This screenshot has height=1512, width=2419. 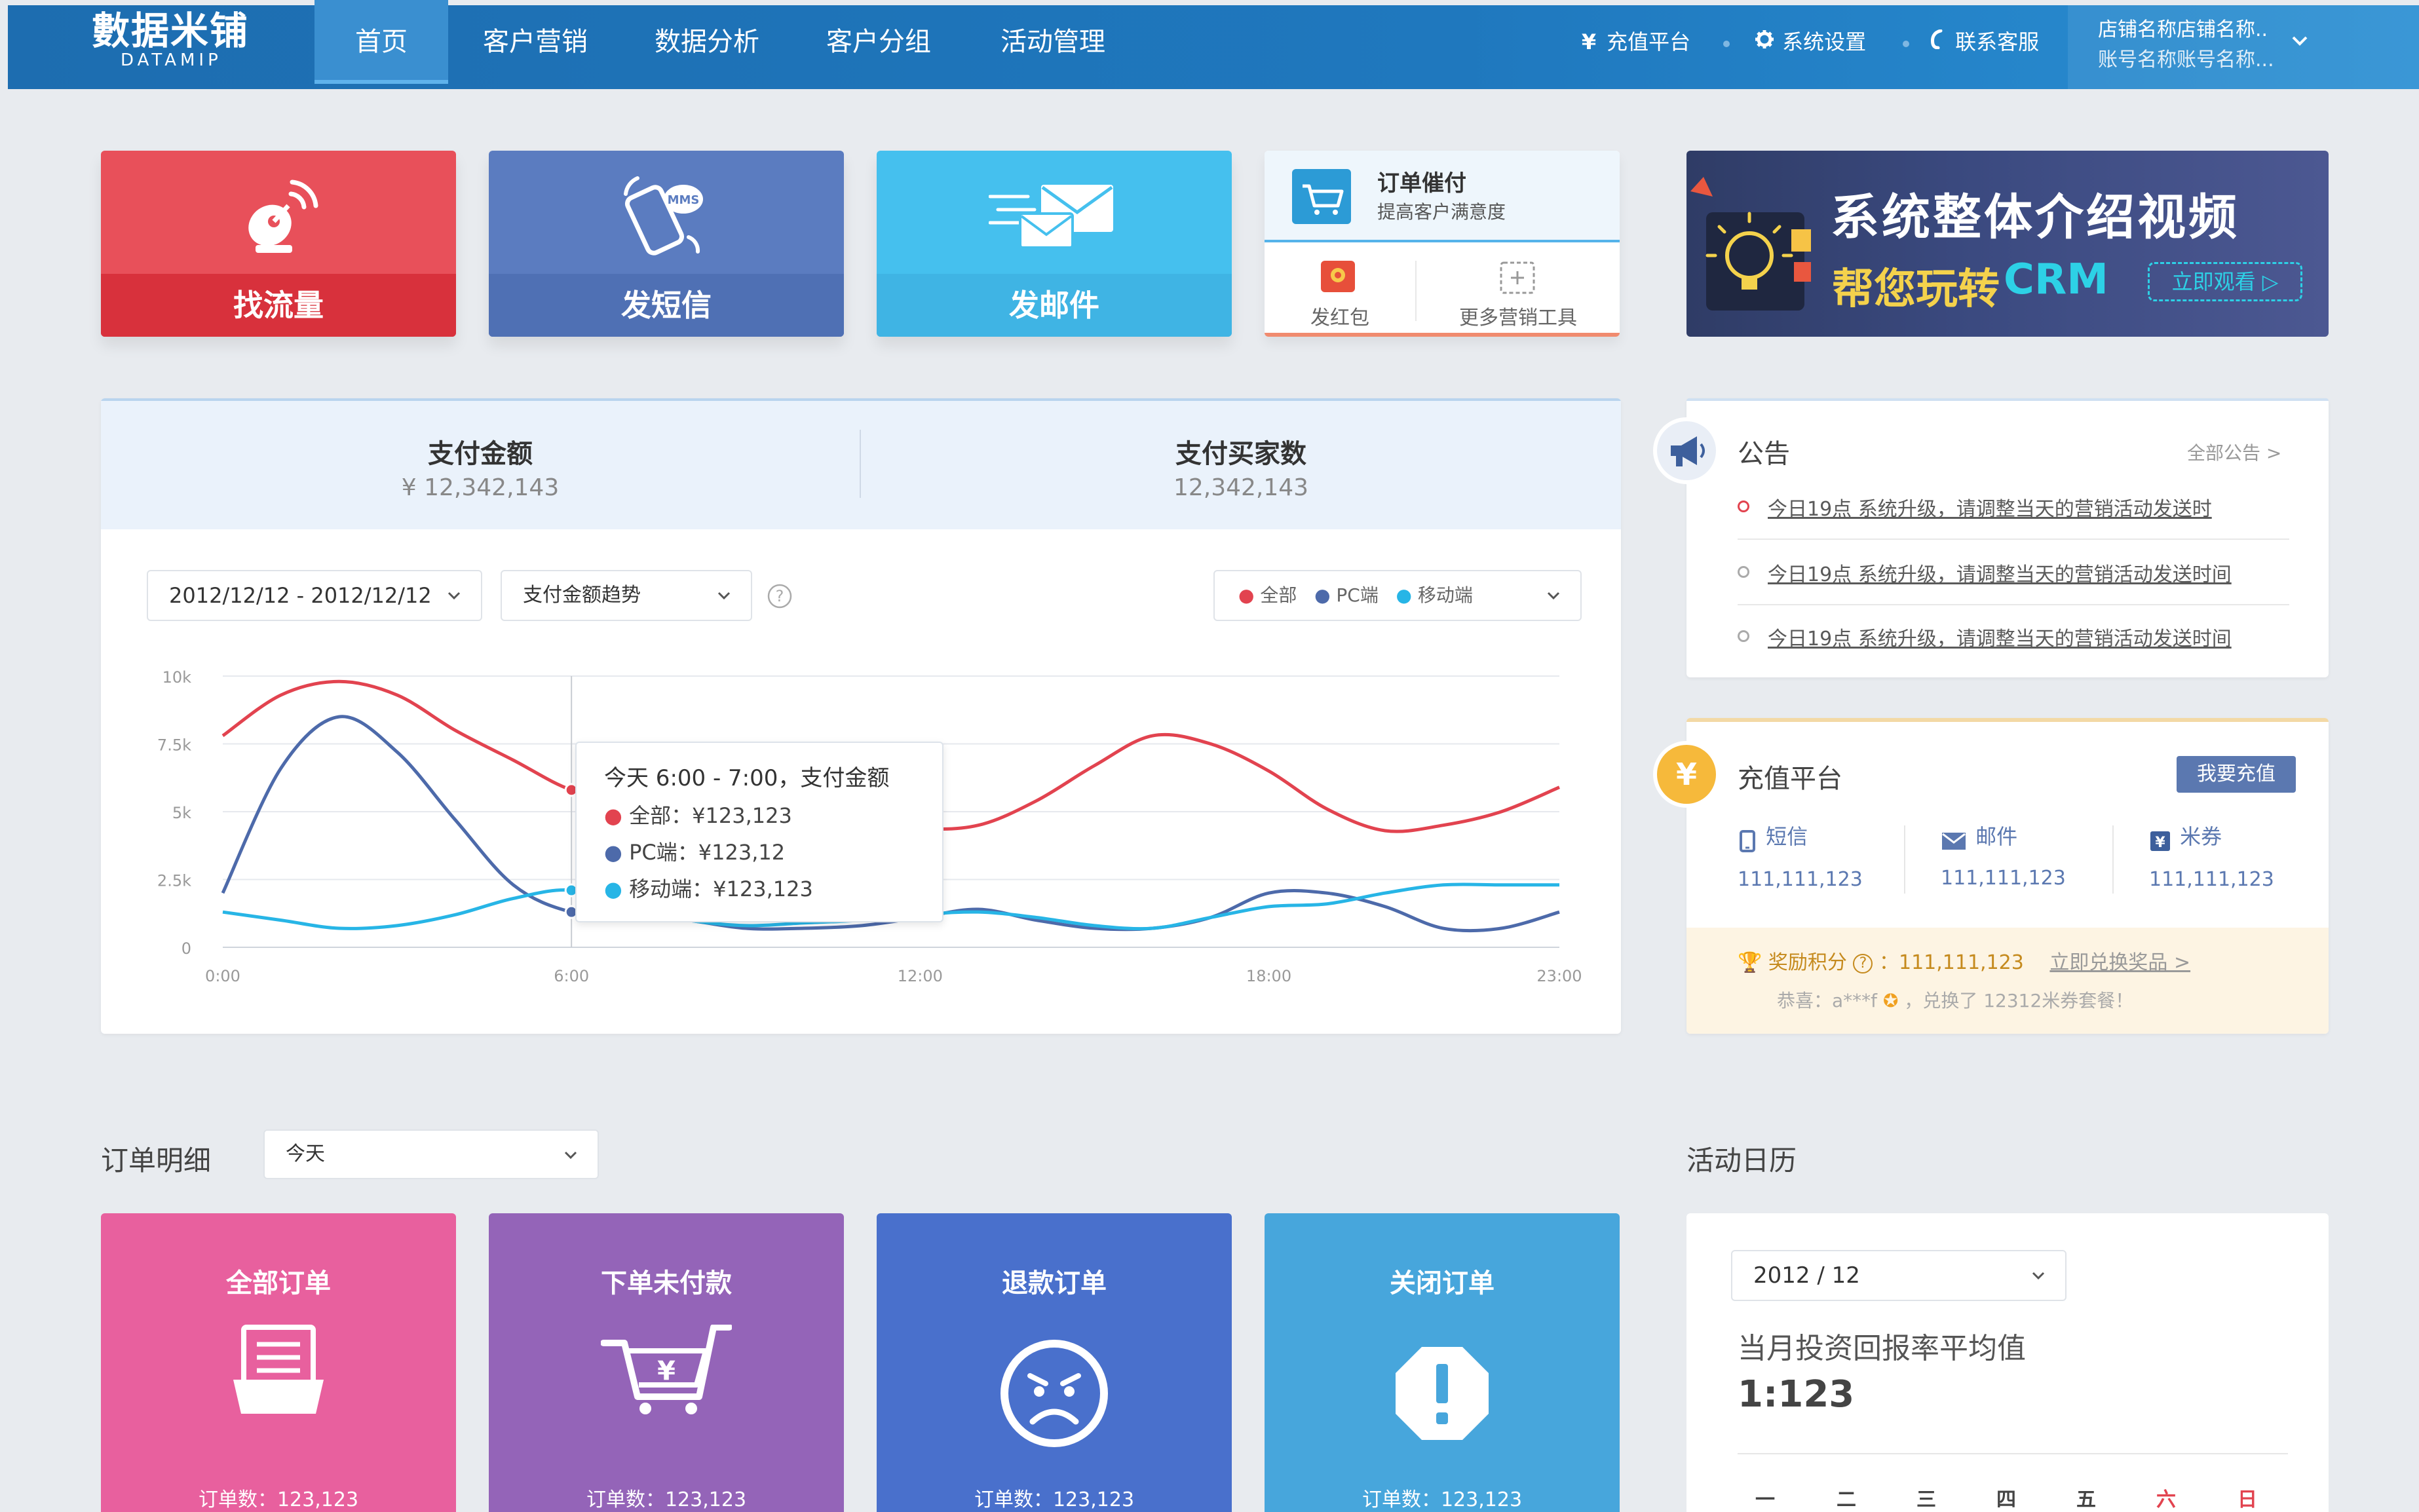 I want to click on util-label: 充值平台, so click(x=1649, y=42).